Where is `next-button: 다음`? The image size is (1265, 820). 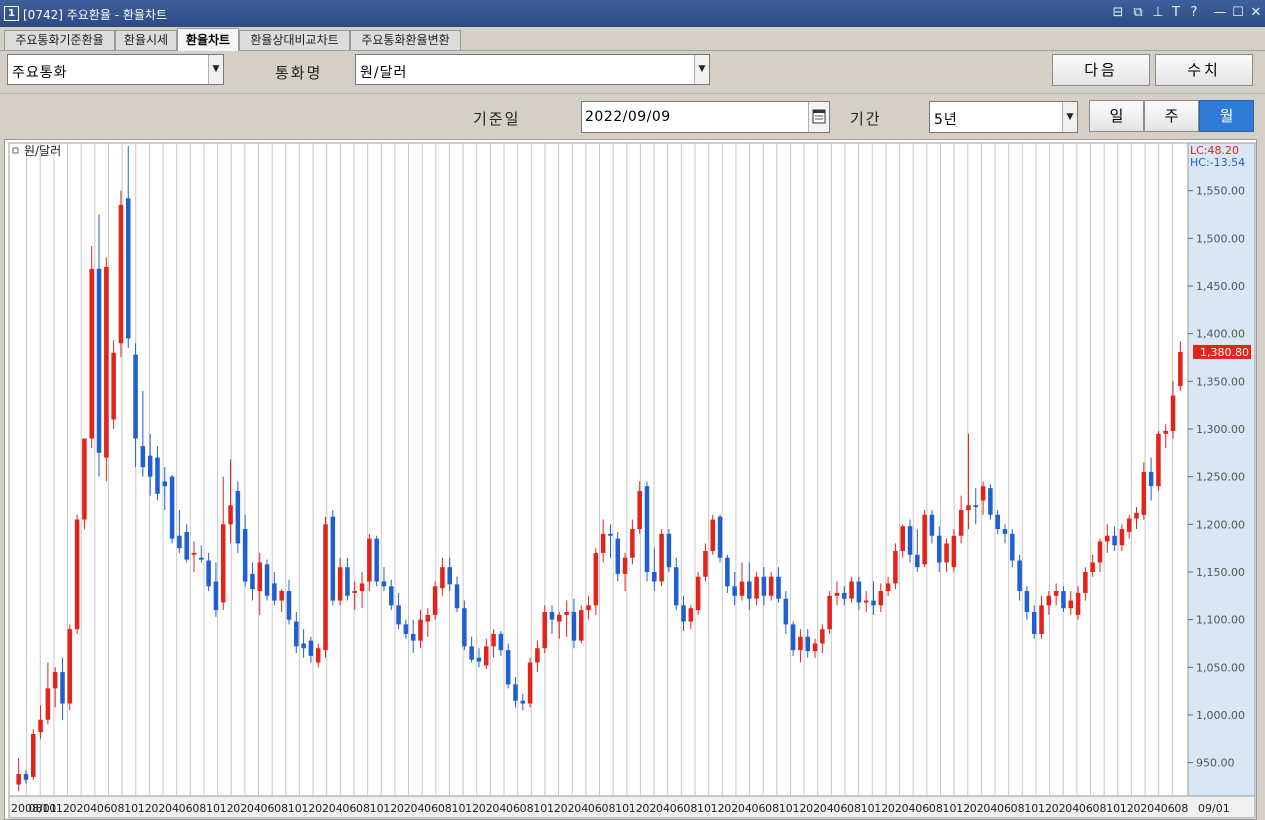 next-button: 다음 is located at coordinates (1101, 70).